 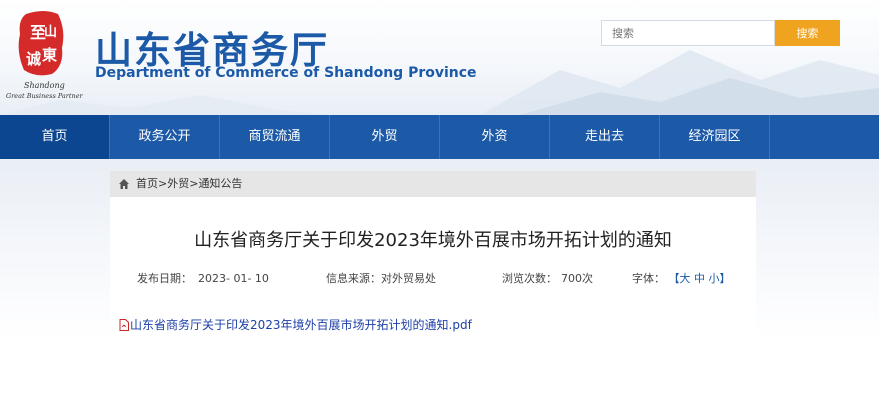 What do you see at coordinates (233, 278) in the screenshot?
I see `publish-date-value: 2023- 01- 10` at bounding box center [233, 278].